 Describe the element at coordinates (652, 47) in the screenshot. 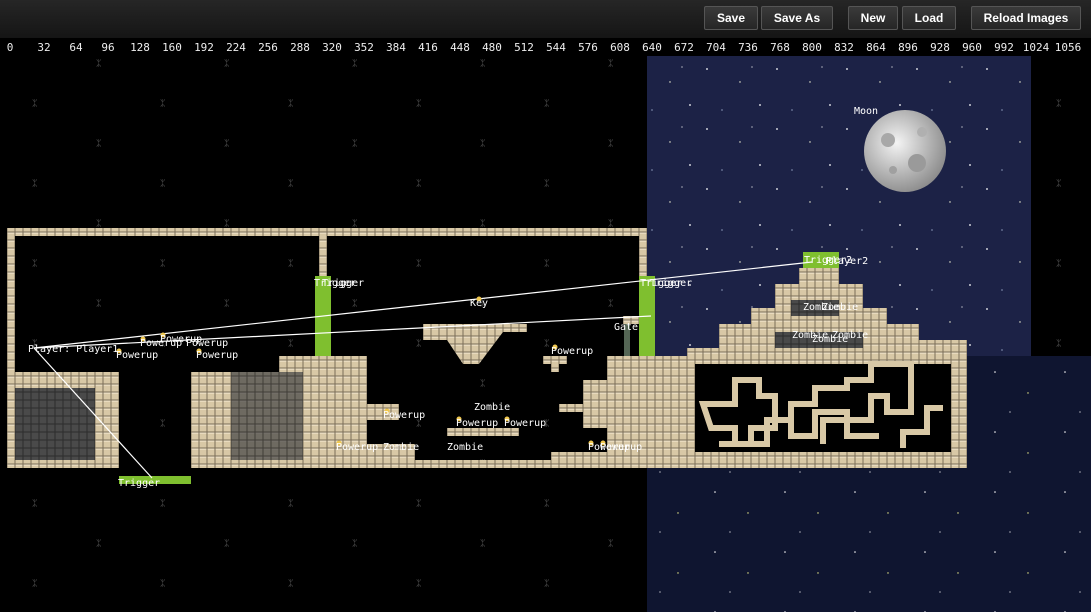

I see `ruler-tick: 640` at that location.